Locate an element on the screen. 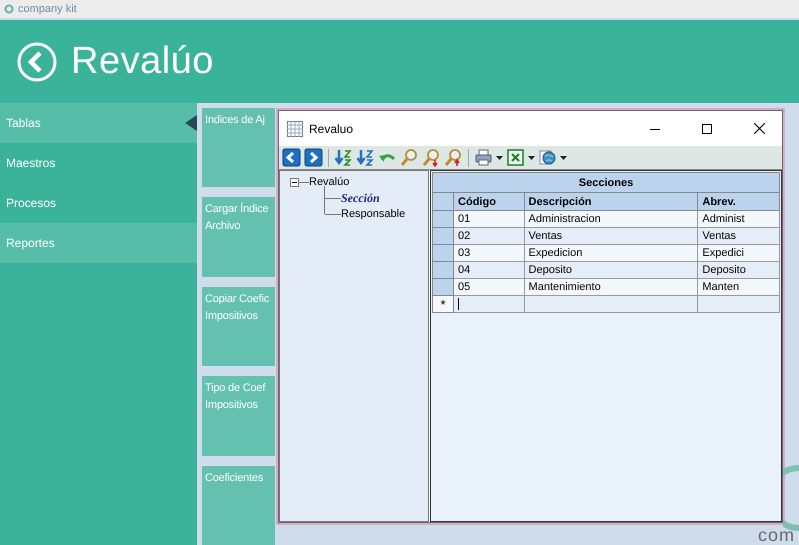 The height and width of the screenshot is (545, 799). menu-tile: Tipo de Coef Impositivos is located at coordinates (238, 416).